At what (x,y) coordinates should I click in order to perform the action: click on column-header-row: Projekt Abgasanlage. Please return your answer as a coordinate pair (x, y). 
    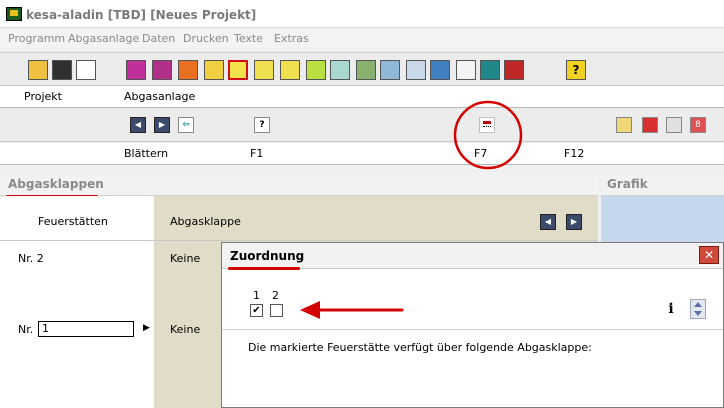
    Looking at the image, I should click on (362, 97).